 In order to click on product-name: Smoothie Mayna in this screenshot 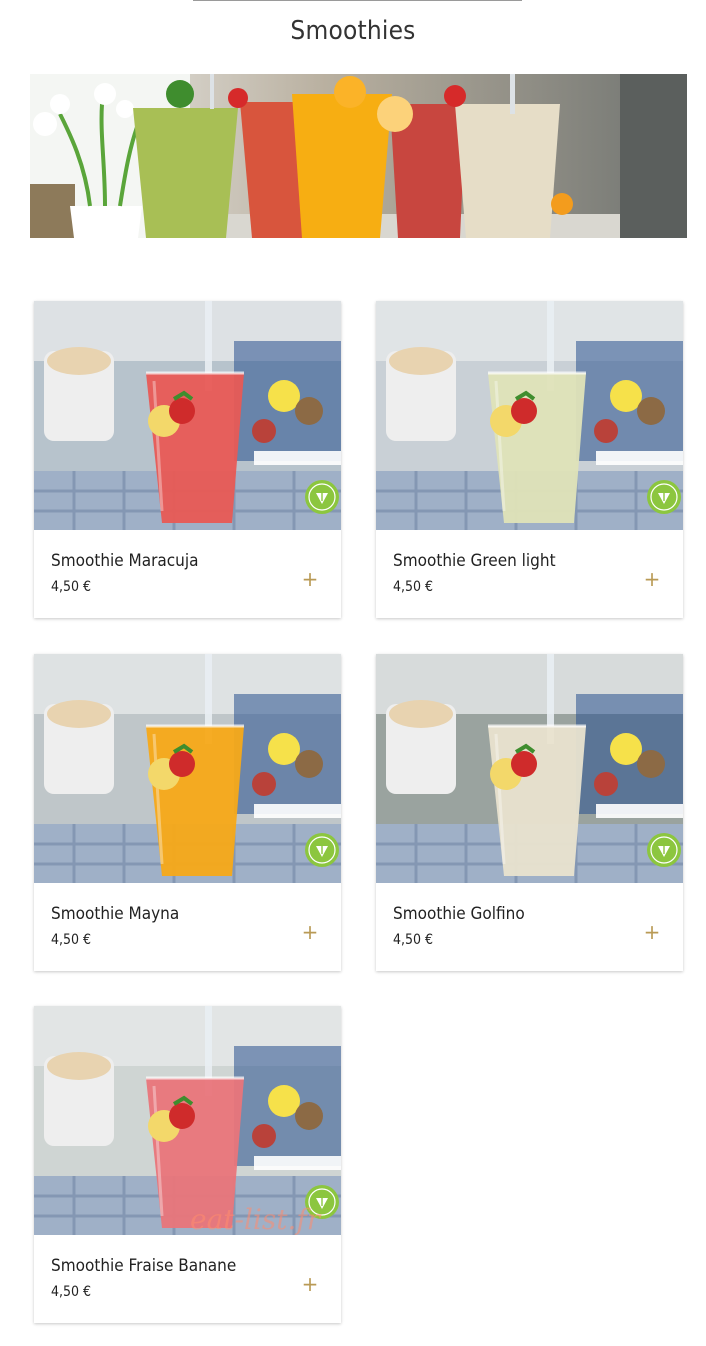, I will do `click(115, 914)`.